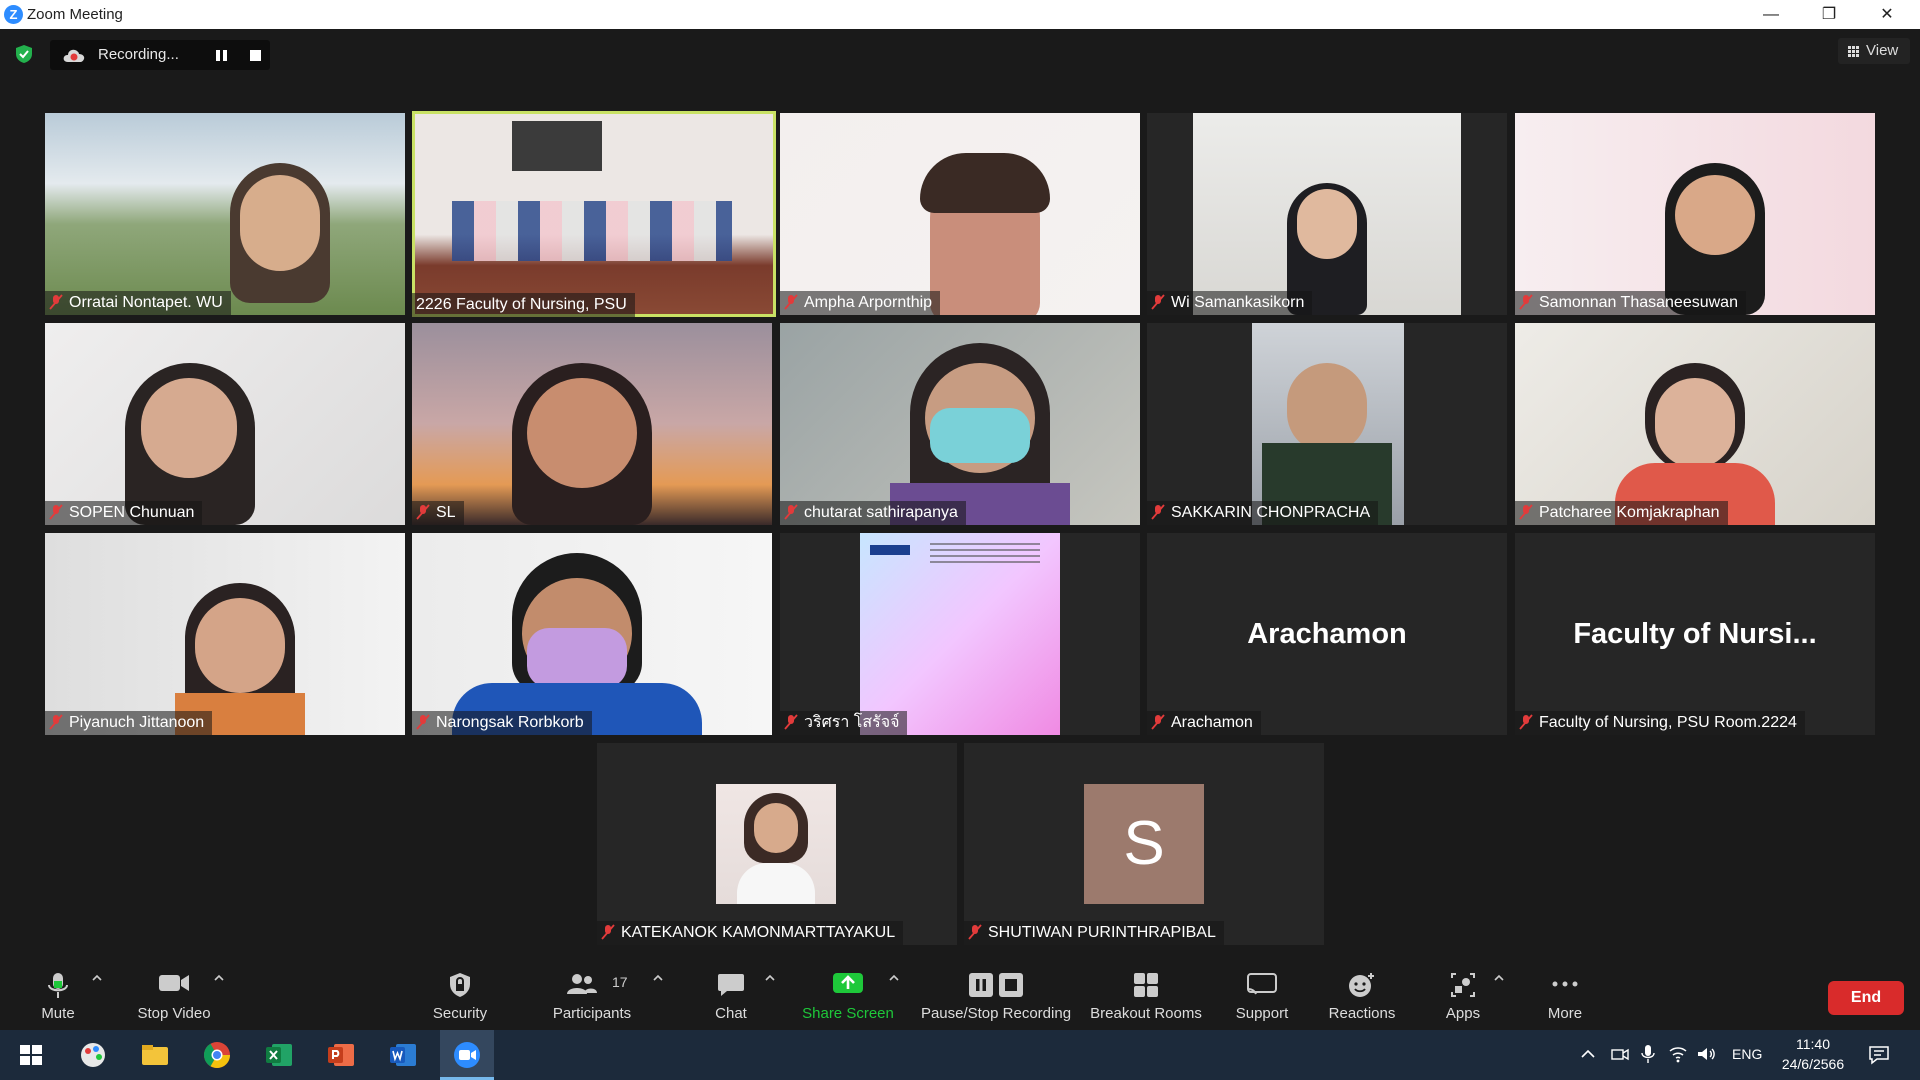 The height and width of the screenshot is (1080, 1920). What do you see at coordinates (770, 978) in the screenshot?
I see `chat-options-chevron-up-icon` at bounding box center [770, 978].